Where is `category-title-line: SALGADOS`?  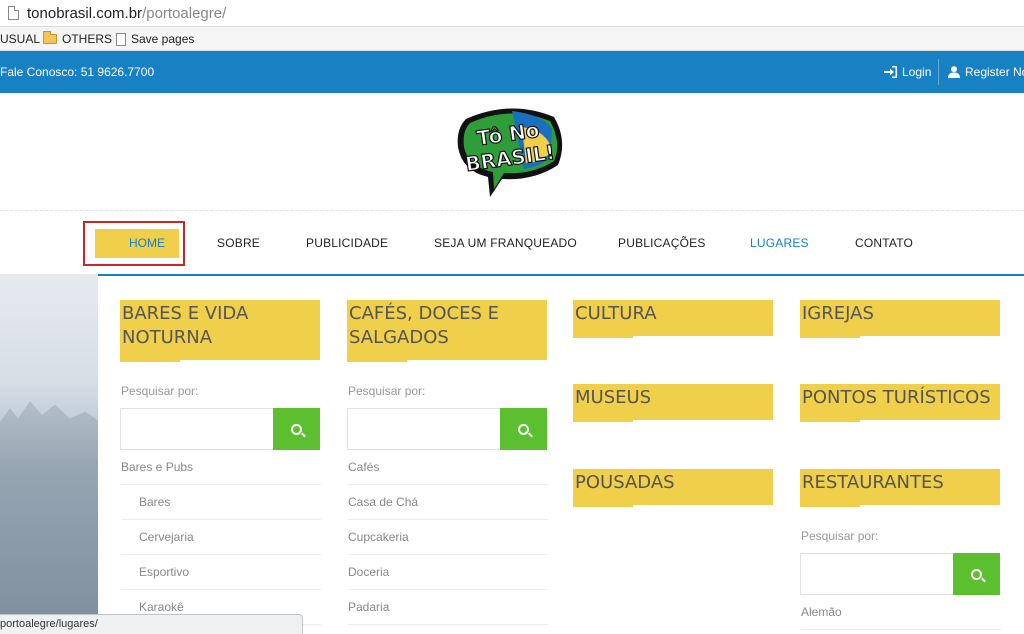 category-title-line: SALGADOS is located at coordinates (399, 337).